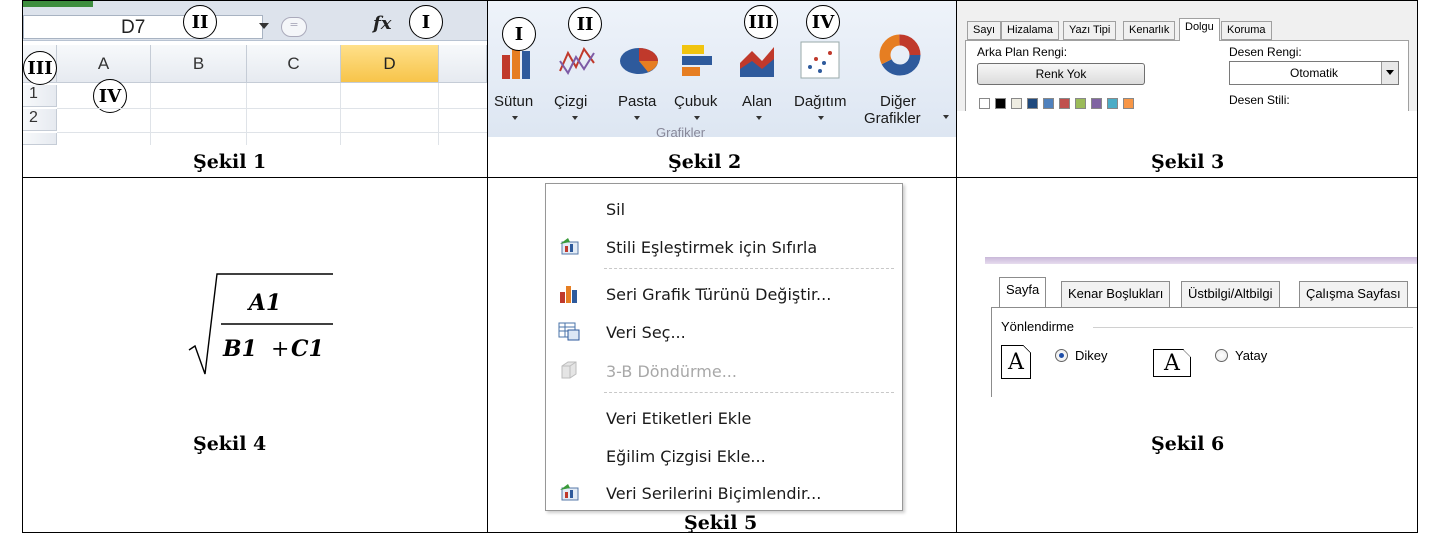 This screenshot has height=533, width=1438. What do you see at coordinates (260, 324) in the screenshot?
I see `formula-sqrt-fraction: A1 B1 + C1` at bounding box center [260, 324].